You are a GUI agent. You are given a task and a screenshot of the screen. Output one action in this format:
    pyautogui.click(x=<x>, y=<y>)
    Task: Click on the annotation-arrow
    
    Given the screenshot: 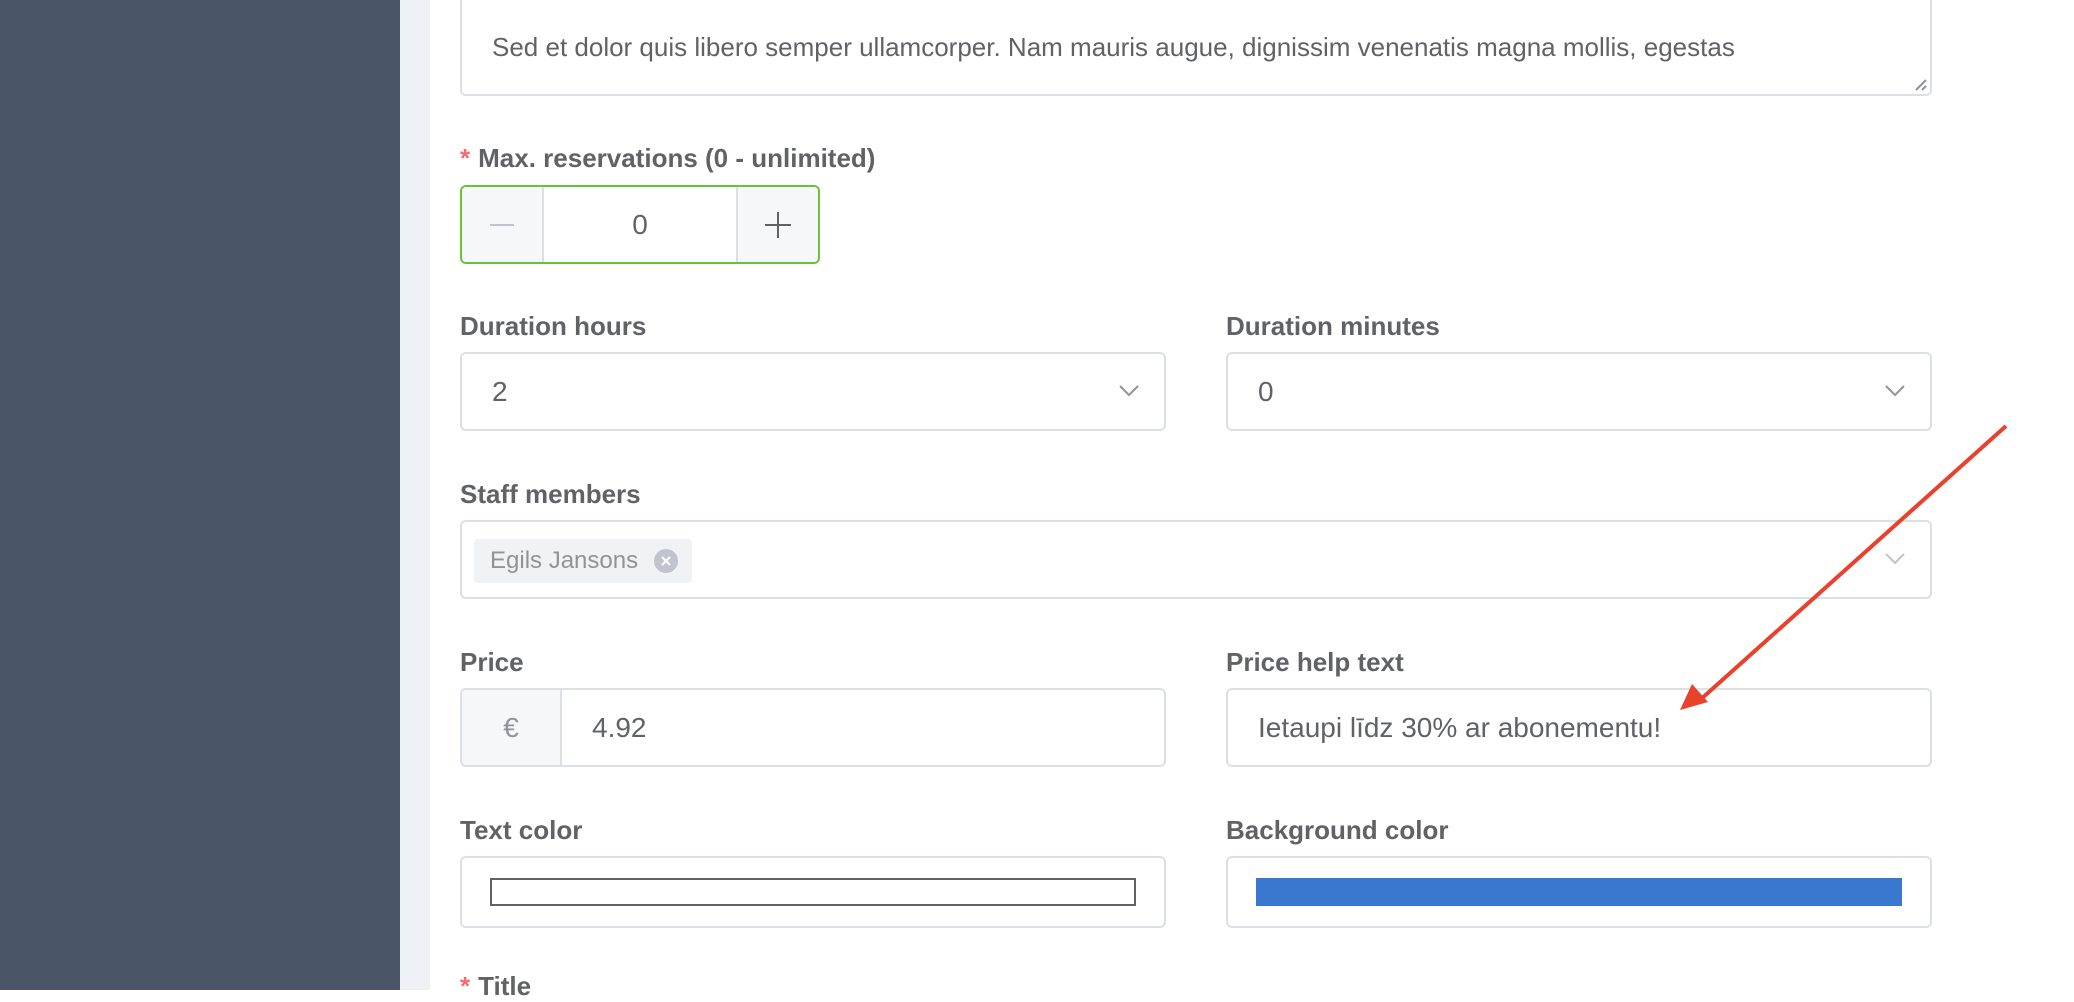 What is the action you would take?
    pyautogui.click(x=1844, y=567)
    